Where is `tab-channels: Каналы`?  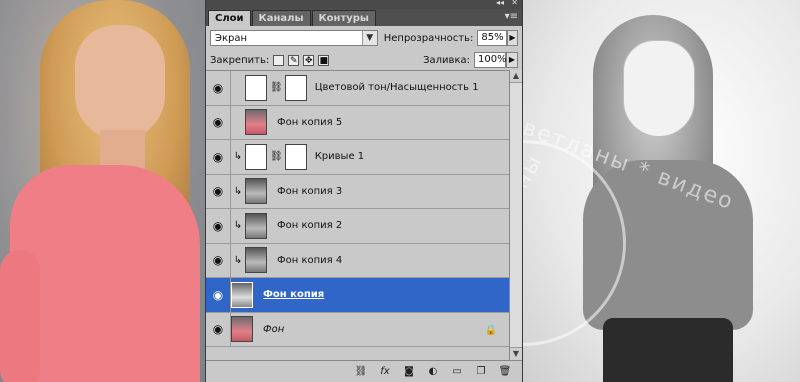 tab-channels: Каналы is located at coordinates (281, 18).